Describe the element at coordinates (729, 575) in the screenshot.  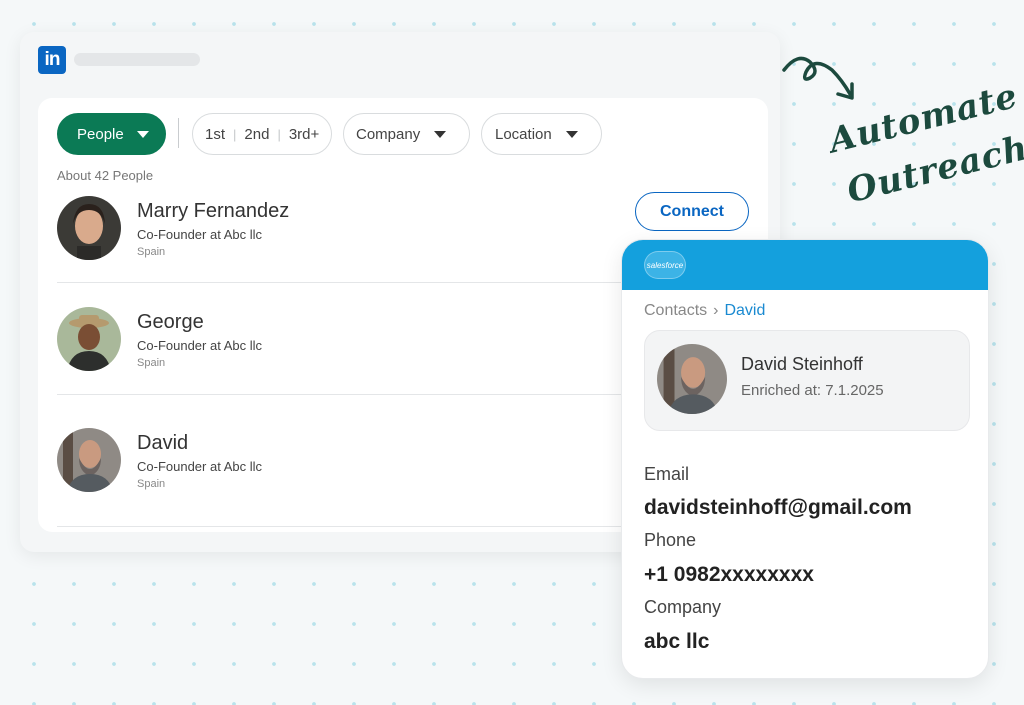
I see `phone-value: +1 0982xxxxxxxx` at that location.